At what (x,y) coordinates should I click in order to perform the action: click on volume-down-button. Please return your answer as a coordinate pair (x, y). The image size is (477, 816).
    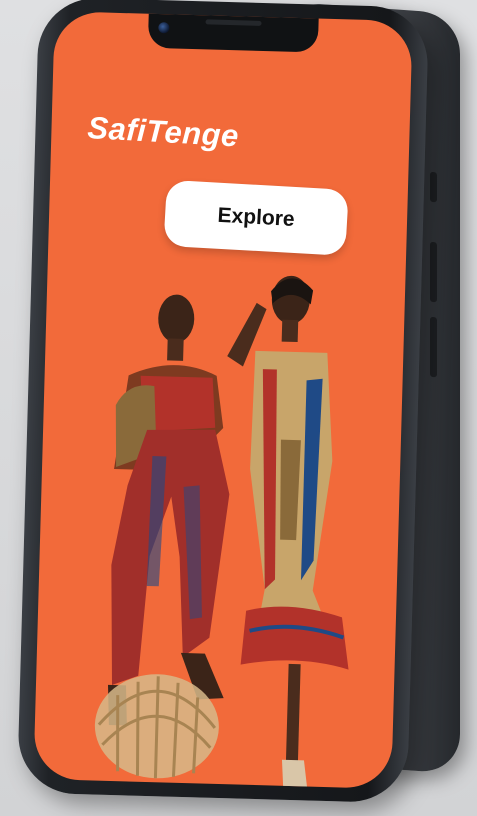
    Looking at the image, I should click on (433, 347).